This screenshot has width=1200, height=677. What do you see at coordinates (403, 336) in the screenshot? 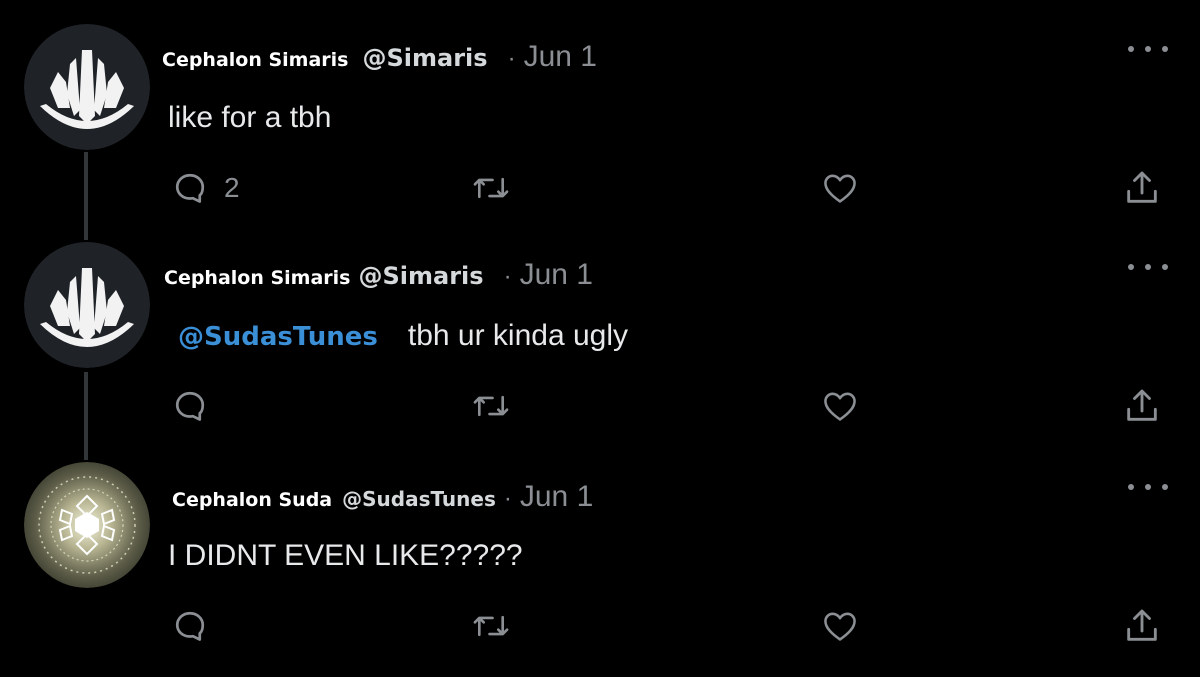
I see `tweet-text: @SudasTunes tbh ur kinda ugly` at bounding box center [403, 336].